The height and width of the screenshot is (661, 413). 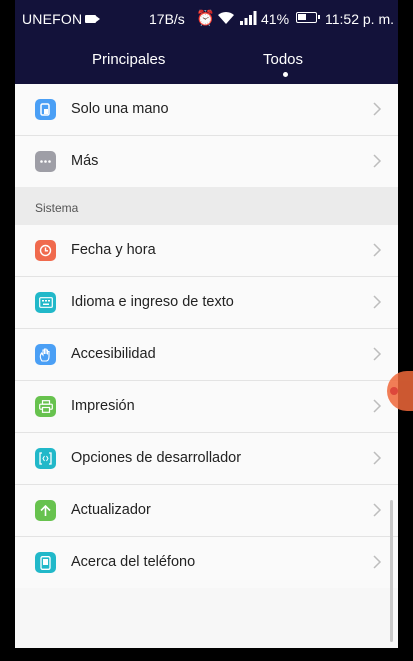 What do you see at coordinates (45, 250) in the screenshot?
I see `clock-icon` at bounding box center [45, 250].